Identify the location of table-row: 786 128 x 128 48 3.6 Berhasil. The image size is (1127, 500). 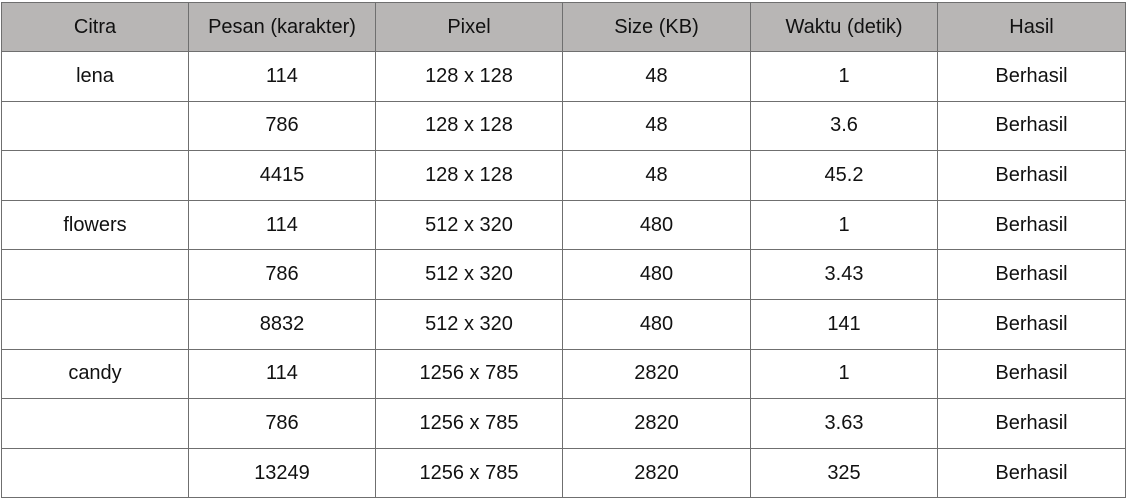
(563, 126).